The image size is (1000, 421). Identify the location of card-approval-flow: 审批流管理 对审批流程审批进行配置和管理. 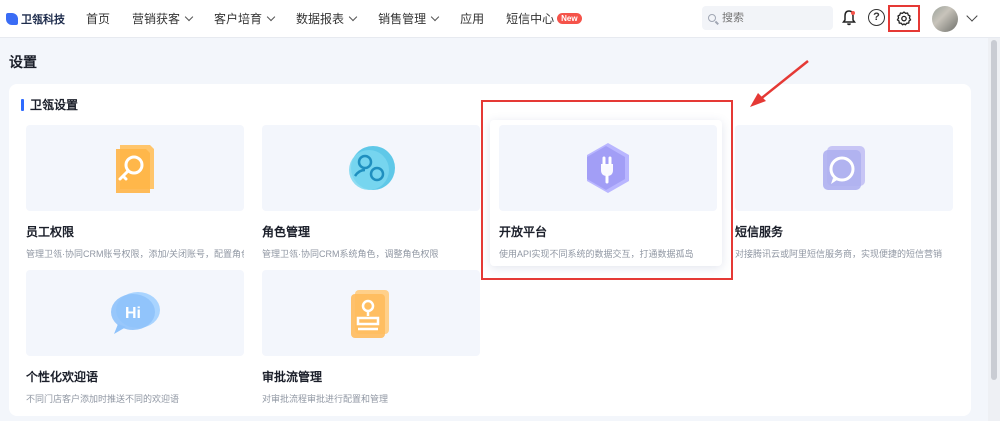
(371, 337).